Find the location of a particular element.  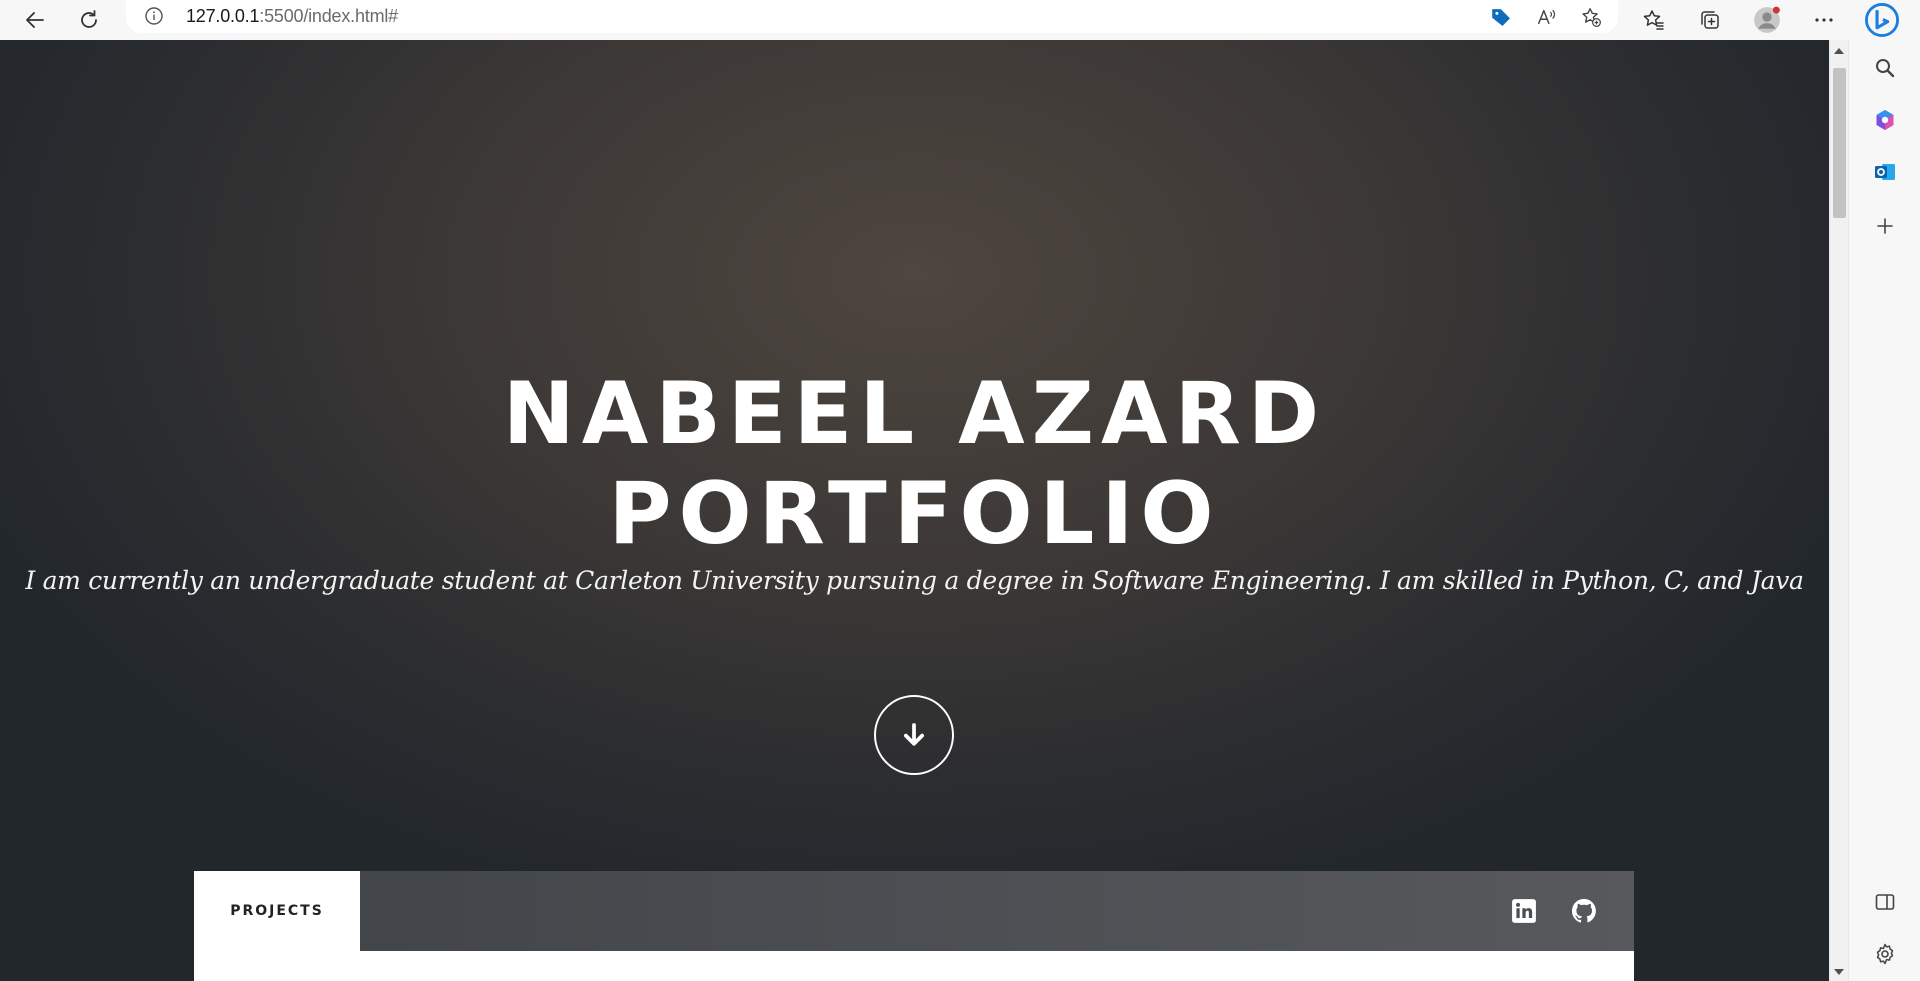

browser-toolbar: 127.0.0.1:5500/index.html# is located at coordinates (960, 20).